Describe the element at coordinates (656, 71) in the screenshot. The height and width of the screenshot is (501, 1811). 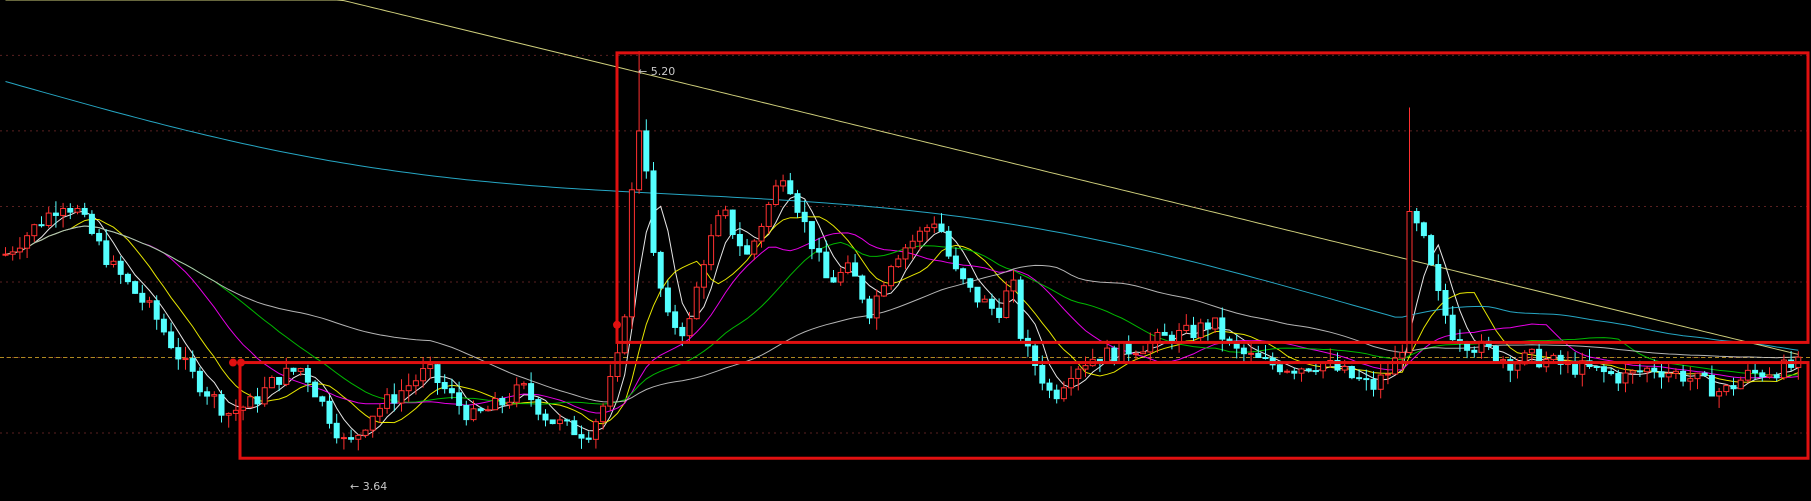
I see `high-price-label: ← 5.20` at that location.